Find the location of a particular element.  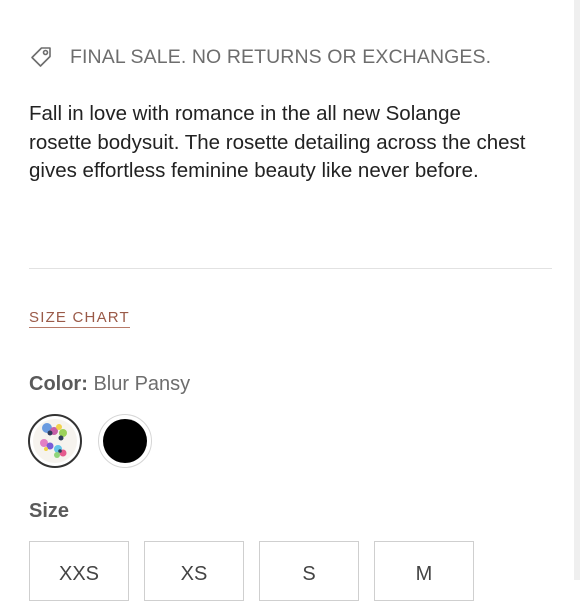

size-chart-link: SIZE CHART is located at coordinates (79, 318).